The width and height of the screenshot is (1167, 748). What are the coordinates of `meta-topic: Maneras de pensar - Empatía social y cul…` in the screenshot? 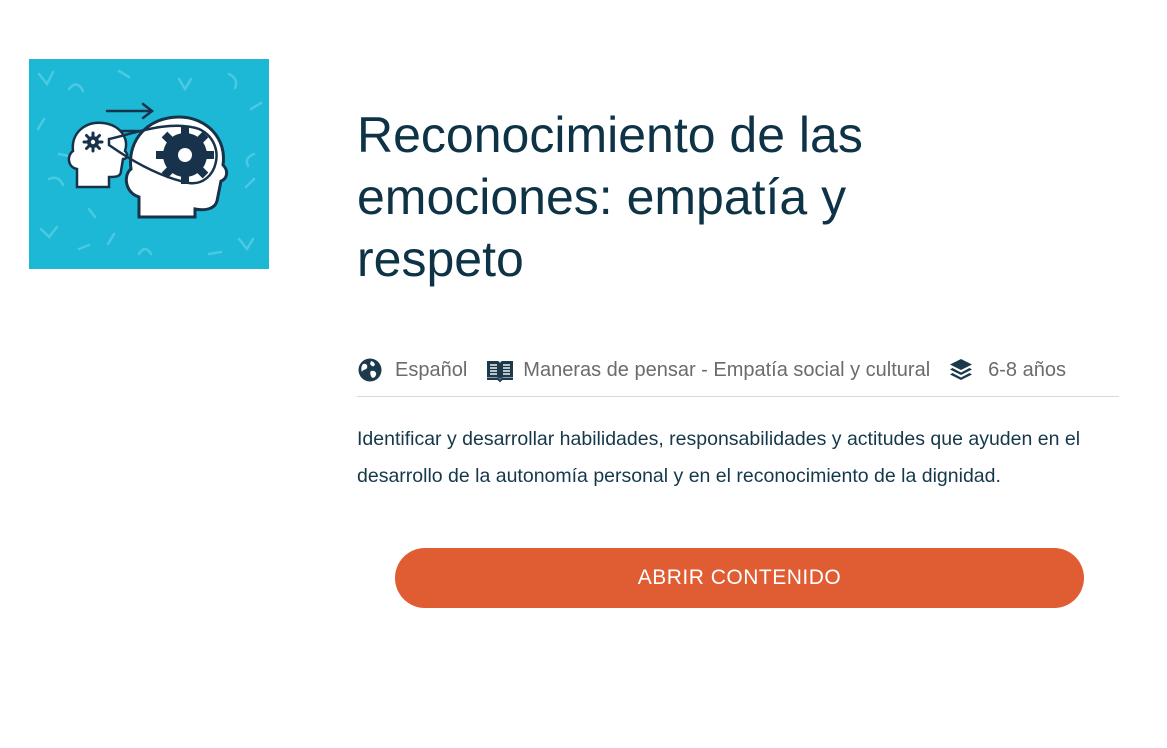 It's located at (707, 370).